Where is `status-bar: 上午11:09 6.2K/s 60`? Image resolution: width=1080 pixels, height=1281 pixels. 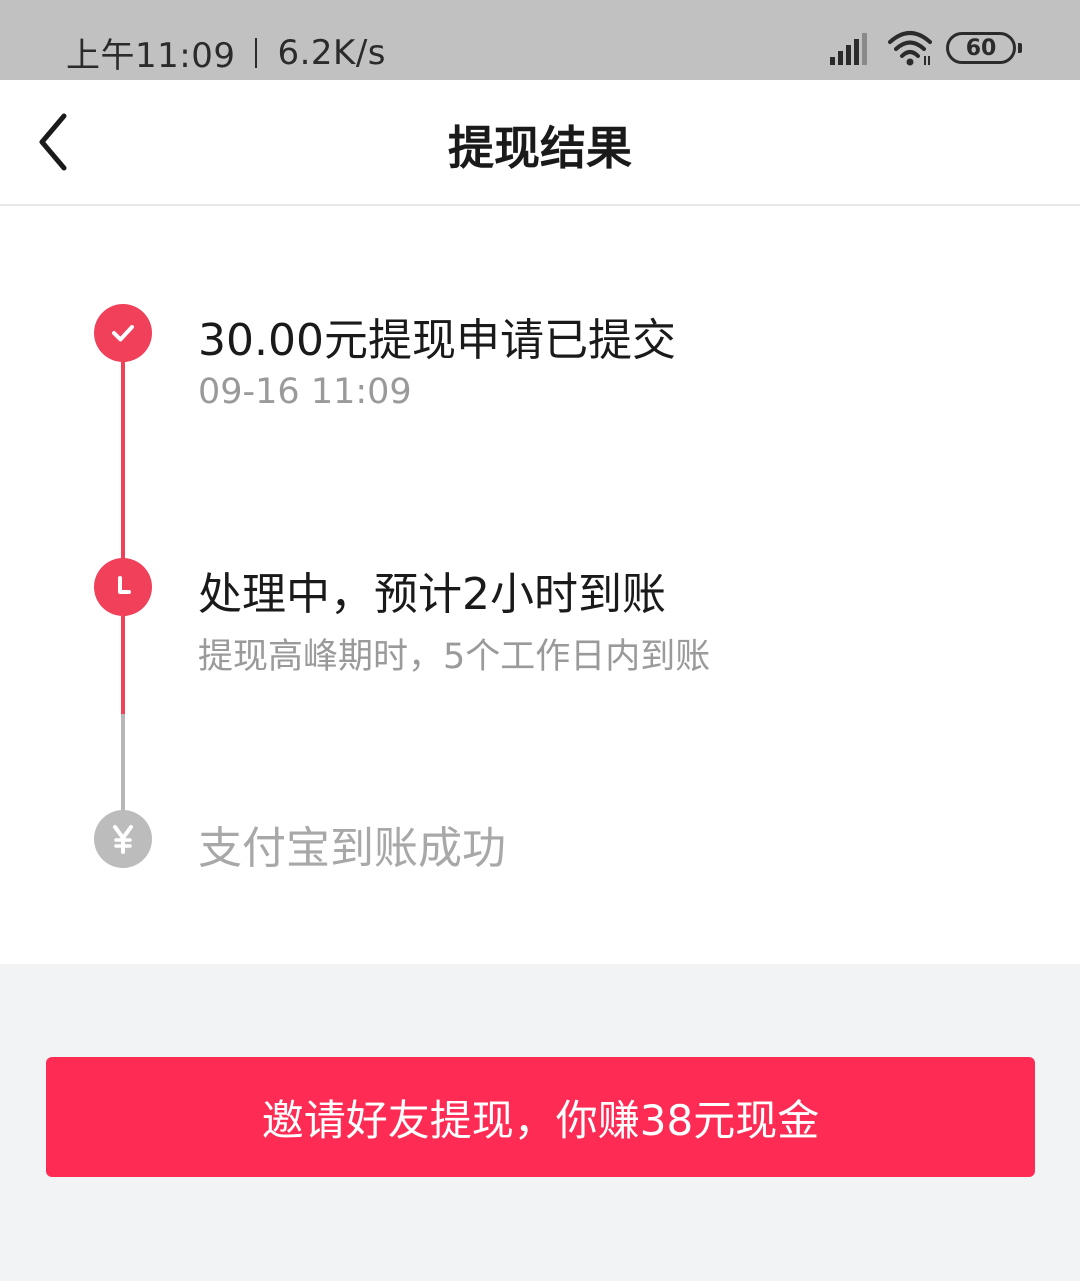
status-bar: 上午11:09 6.2K/s 60 is located at coordinates (540, 40).